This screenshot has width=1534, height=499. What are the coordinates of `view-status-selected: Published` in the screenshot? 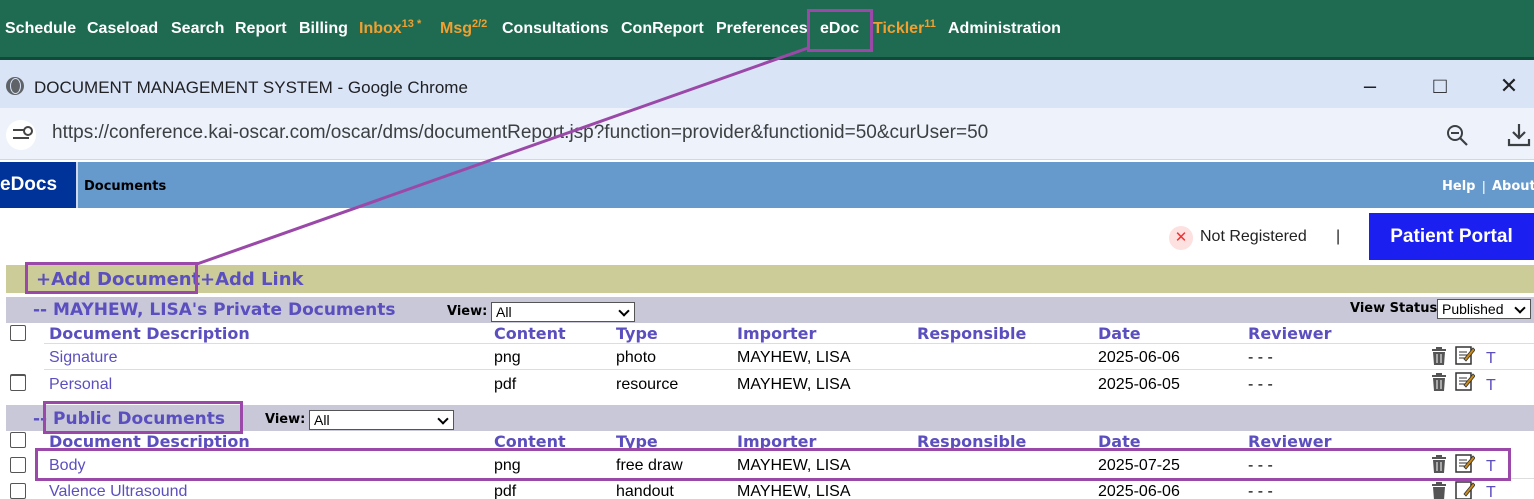 It's located at (1473, 309).